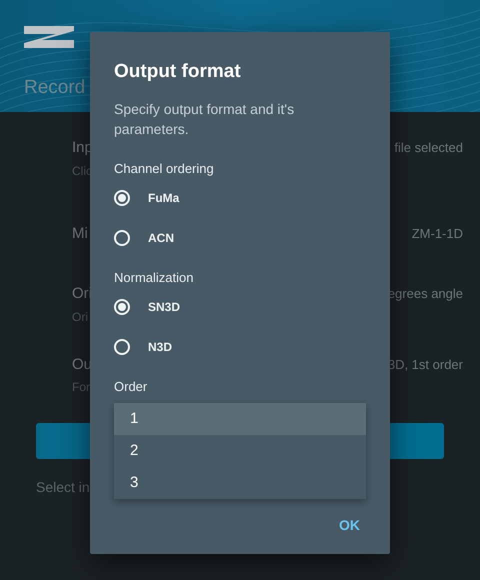  Describe the element at coordinates (240, 451) in the screenshot. I see `dropdown-option: 2` at that location.